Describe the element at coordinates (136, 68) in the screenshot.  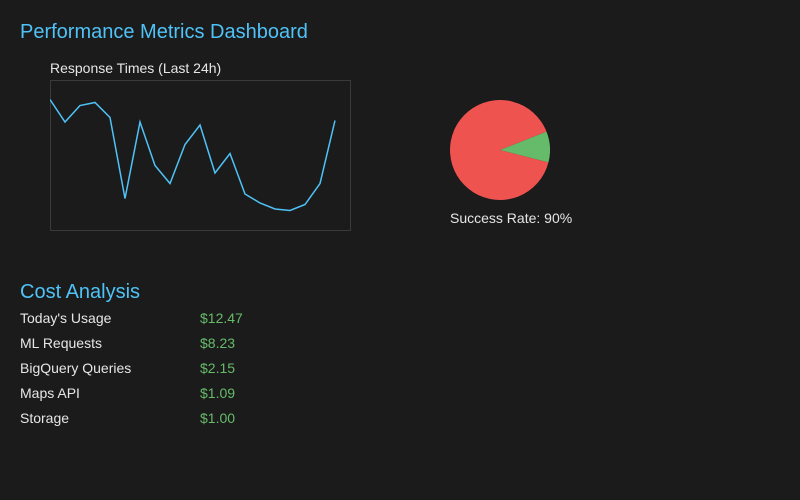
I see `response-chart-label: Response Times (Last 24h)` at that location.